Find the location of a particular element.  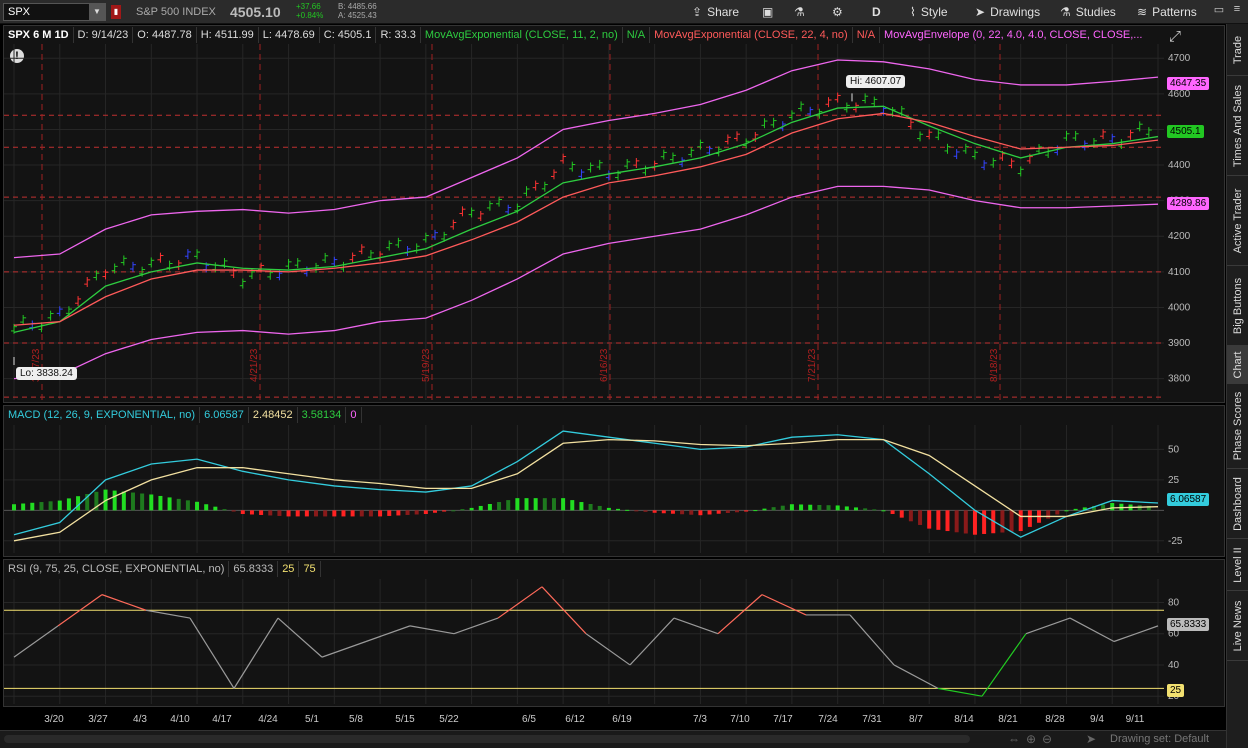

hi-callout: Hi: 4607.07 is located at coordinates (876, 81).